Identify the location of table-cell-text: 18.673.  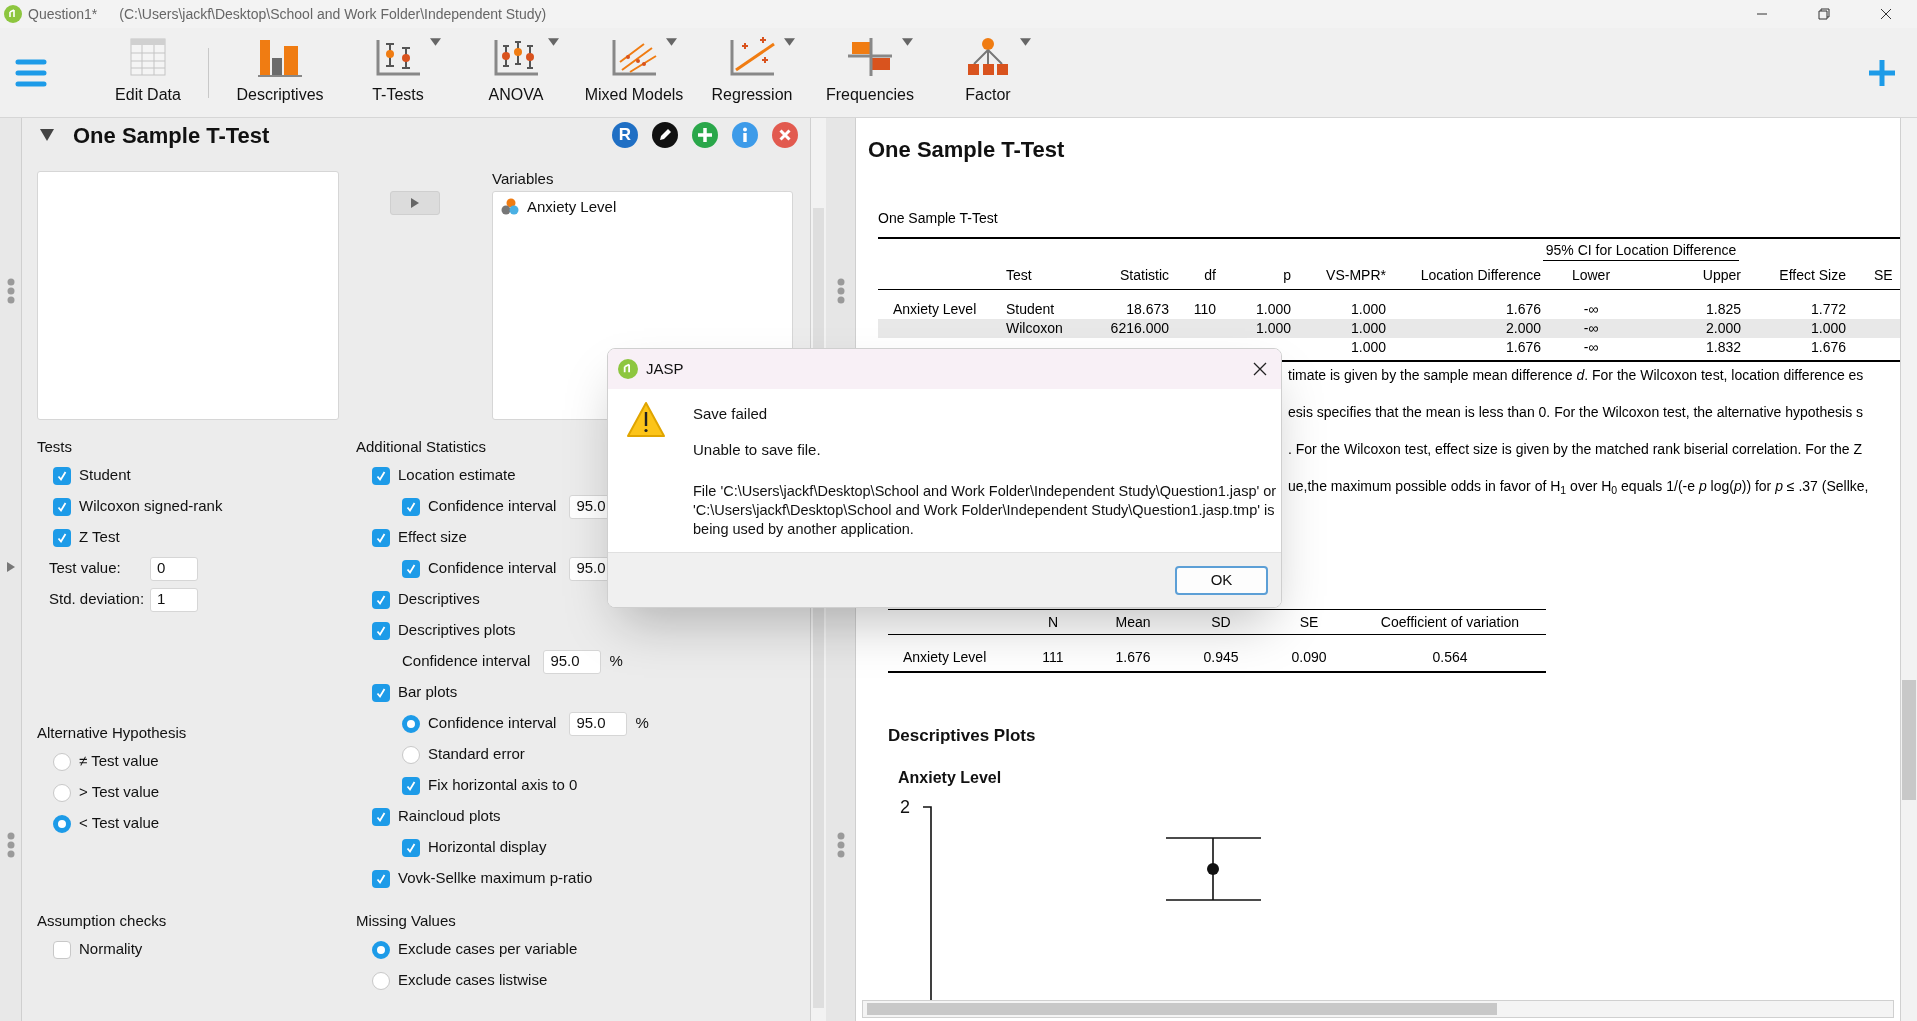
(1147, 309).